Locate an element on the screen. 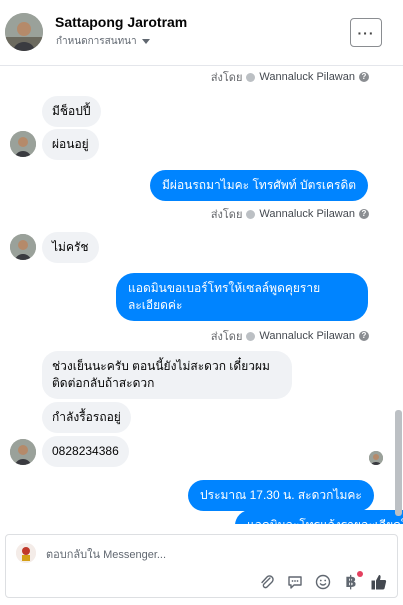 Image resolution: width=403 pixels, height=605 pixels. incoming-message: ผ่อนอยู่ is located at coordinates (70, 144).